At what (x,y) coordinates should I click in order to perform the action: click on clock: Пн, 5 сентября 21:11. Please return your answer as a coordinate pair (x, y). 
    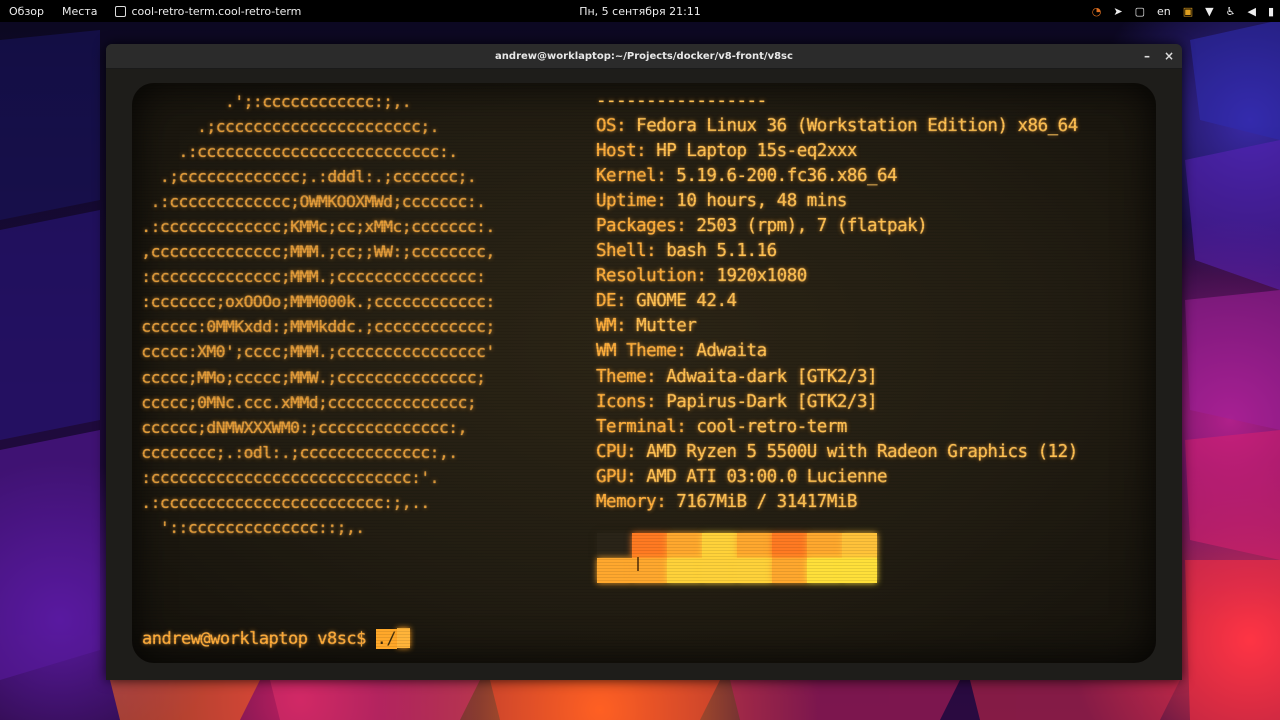
    Looking at the image, I should click on (640, 11).